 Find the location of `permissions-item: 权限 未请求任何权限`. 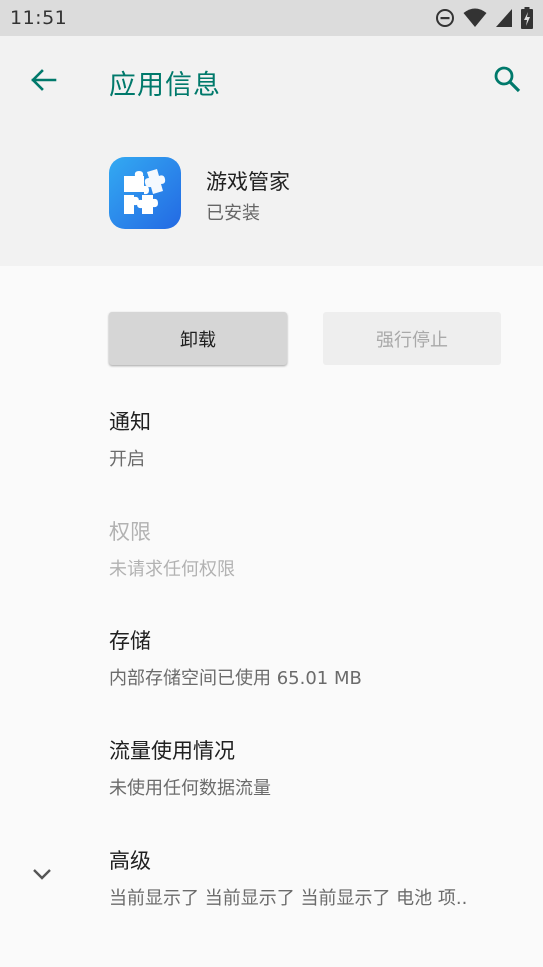

permissions-item: 权限 未请求任何权限 is located at coordinates (172, 548).